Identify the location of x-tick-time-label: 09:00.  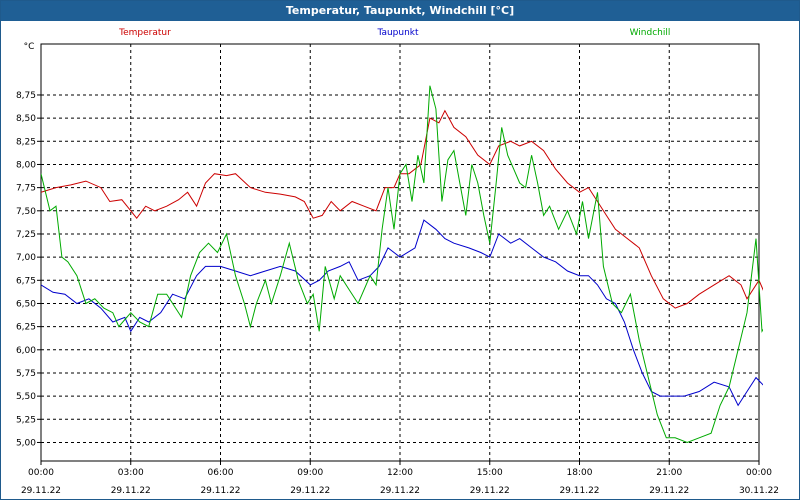
(310, 473).